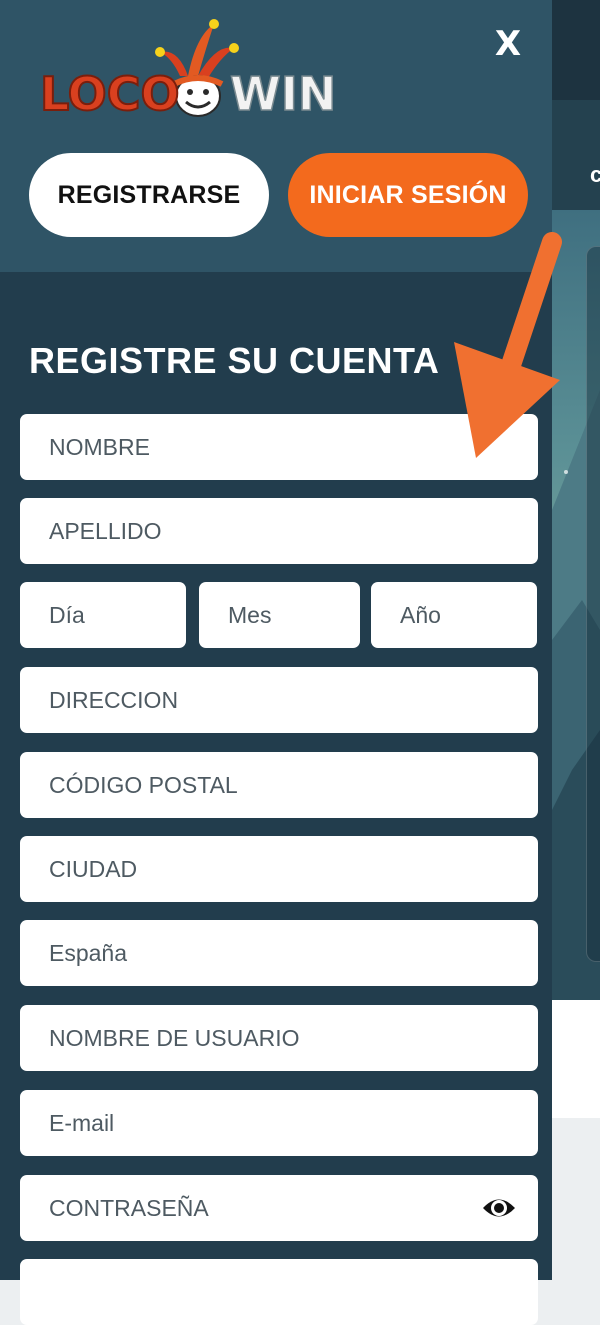  I want to click on background-white-section, so click(576, 1059).